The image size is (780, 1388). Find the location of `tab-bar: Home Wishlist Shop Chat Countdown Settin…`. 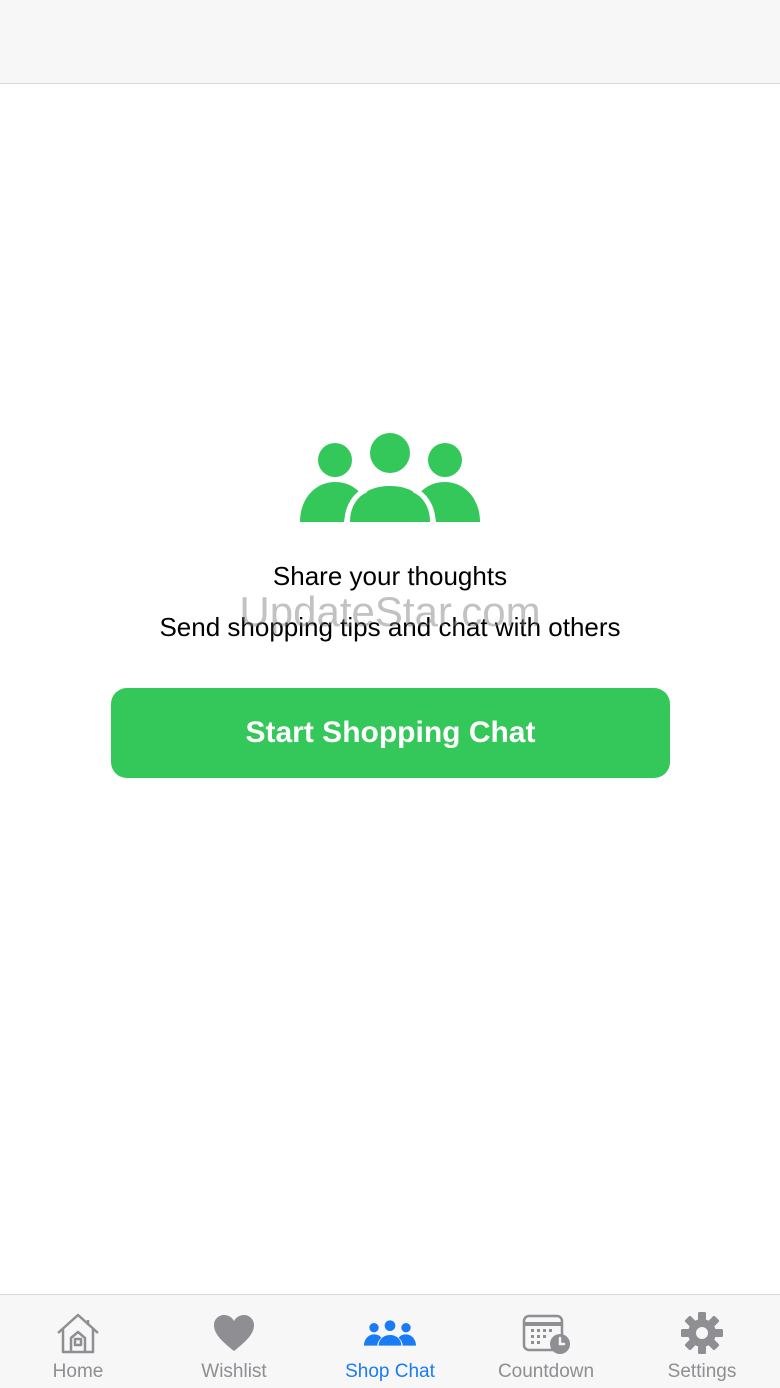

tab-bar: Home Wishlist Shop Chat Countdown Settin… is located at coordinates (390, 1341).